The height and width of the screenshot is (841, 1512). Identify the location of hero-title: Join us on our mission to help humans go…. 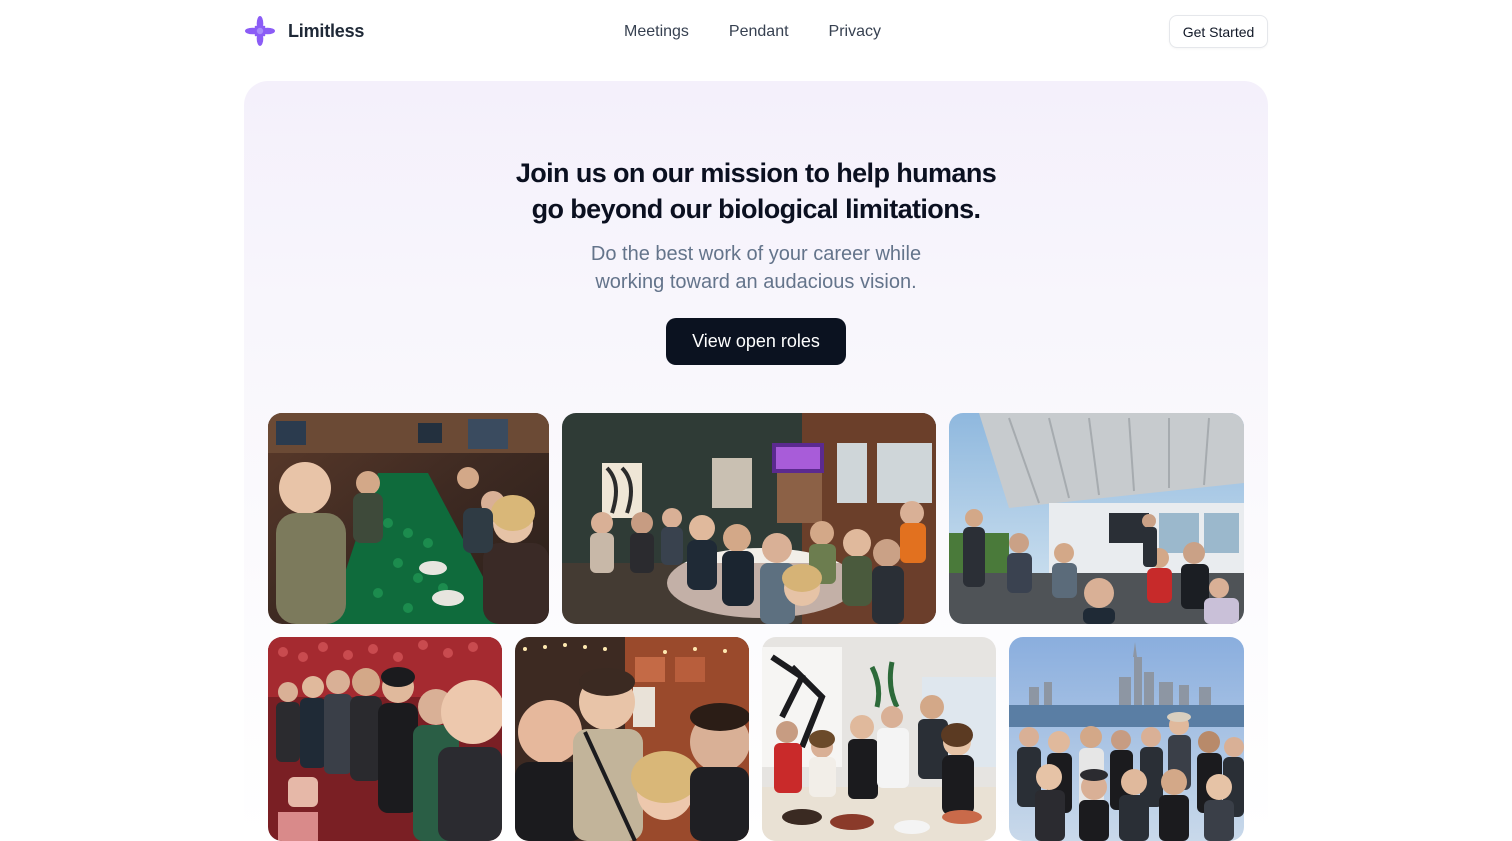
(756, 191).